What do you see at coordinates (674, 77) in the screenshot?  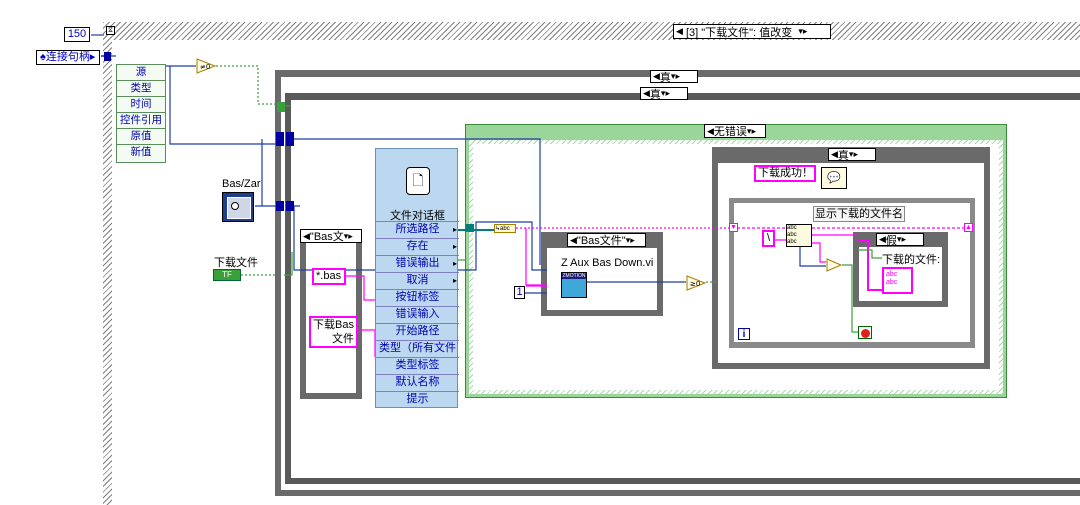 I see `case-selector-true-1: ◀ 真 ▾▸` at bounding box center [674, 77].